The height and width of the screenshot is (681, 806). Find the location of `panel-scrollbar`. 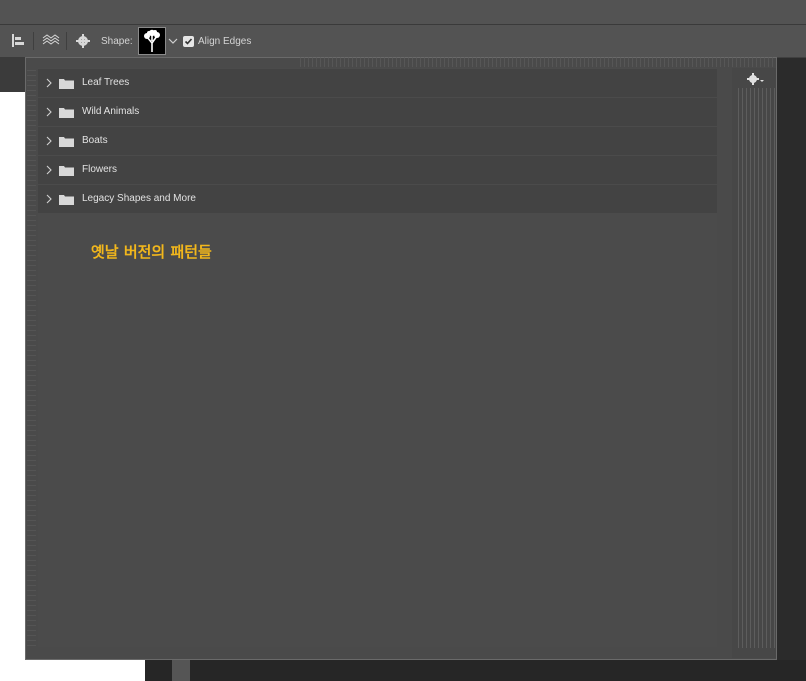

panel-scrollbar is located at coordinates (757, 368).